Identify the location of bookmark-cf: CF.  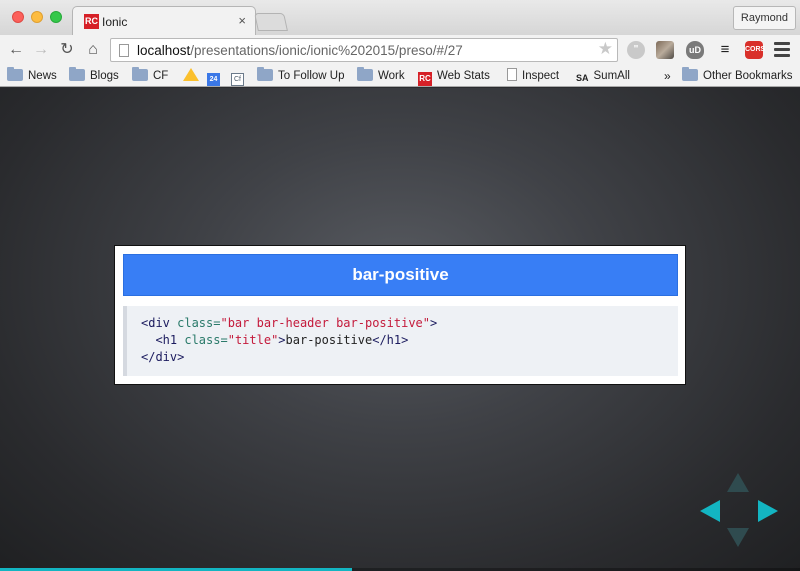
(150, 75).